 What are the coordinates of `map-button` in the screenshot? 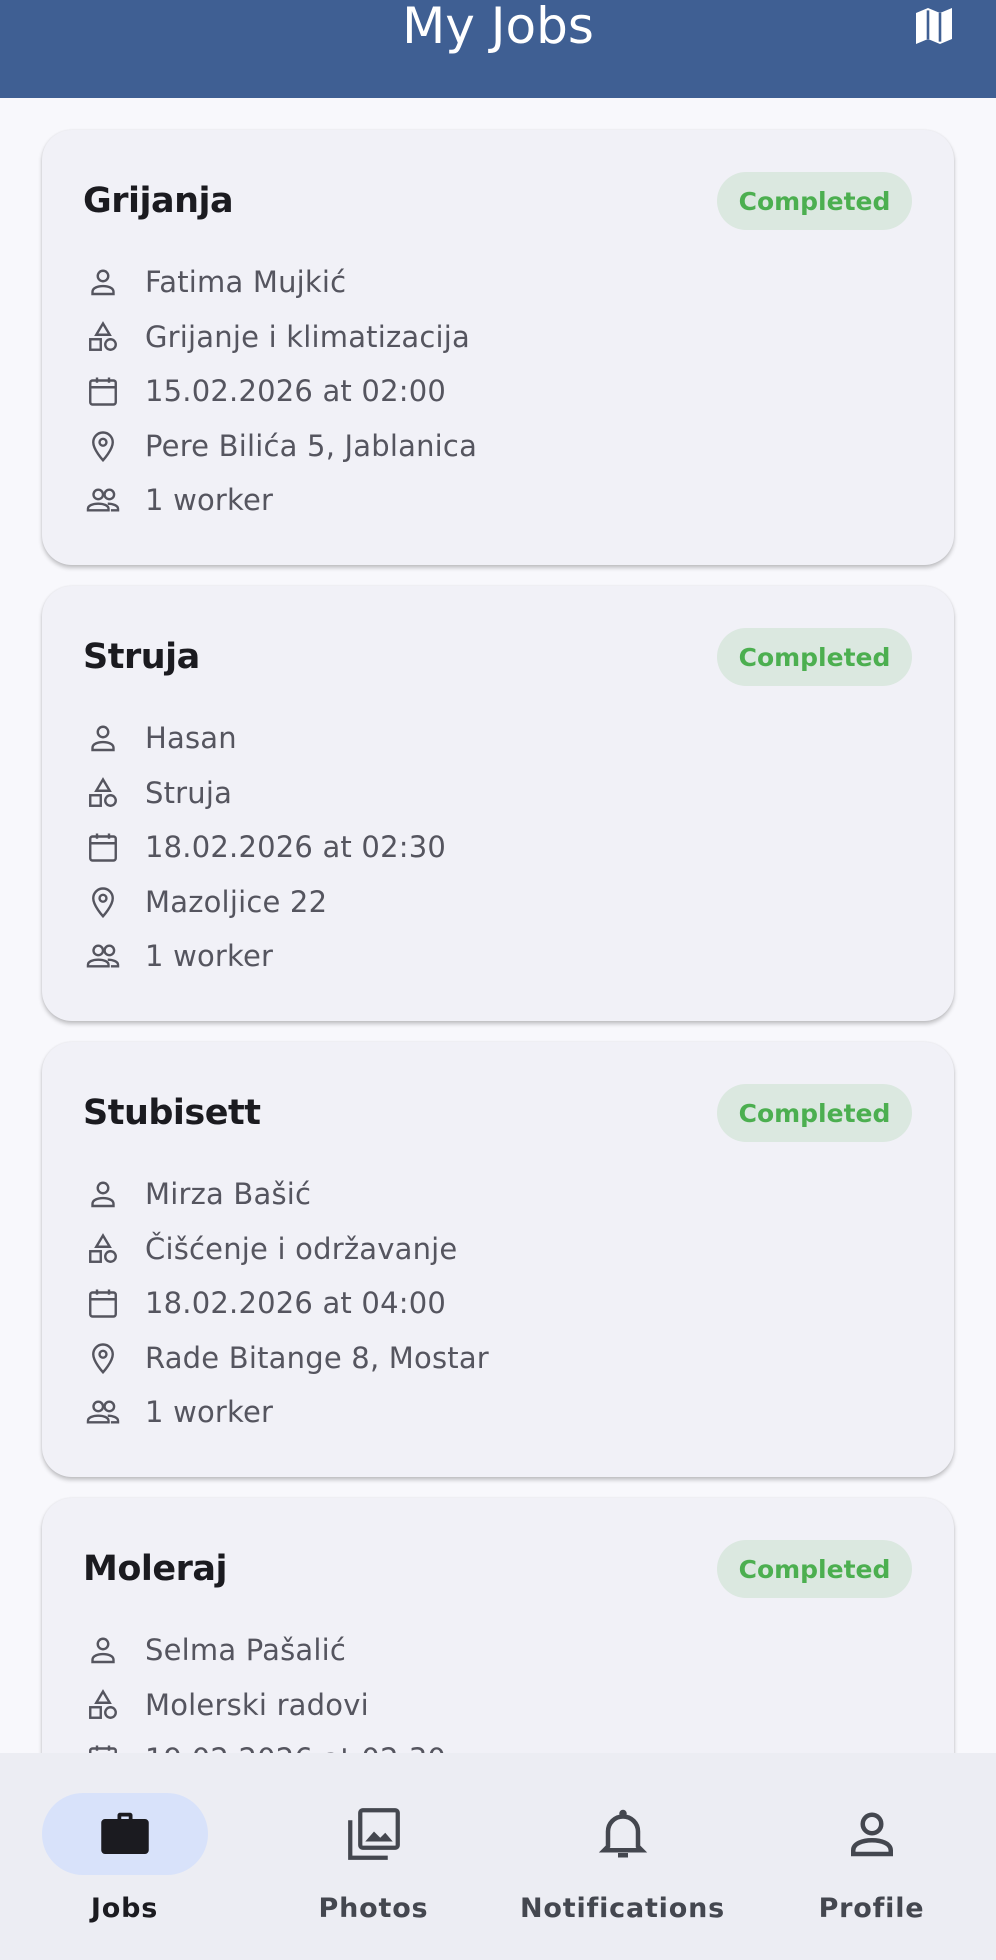 It's located at (934, 26).